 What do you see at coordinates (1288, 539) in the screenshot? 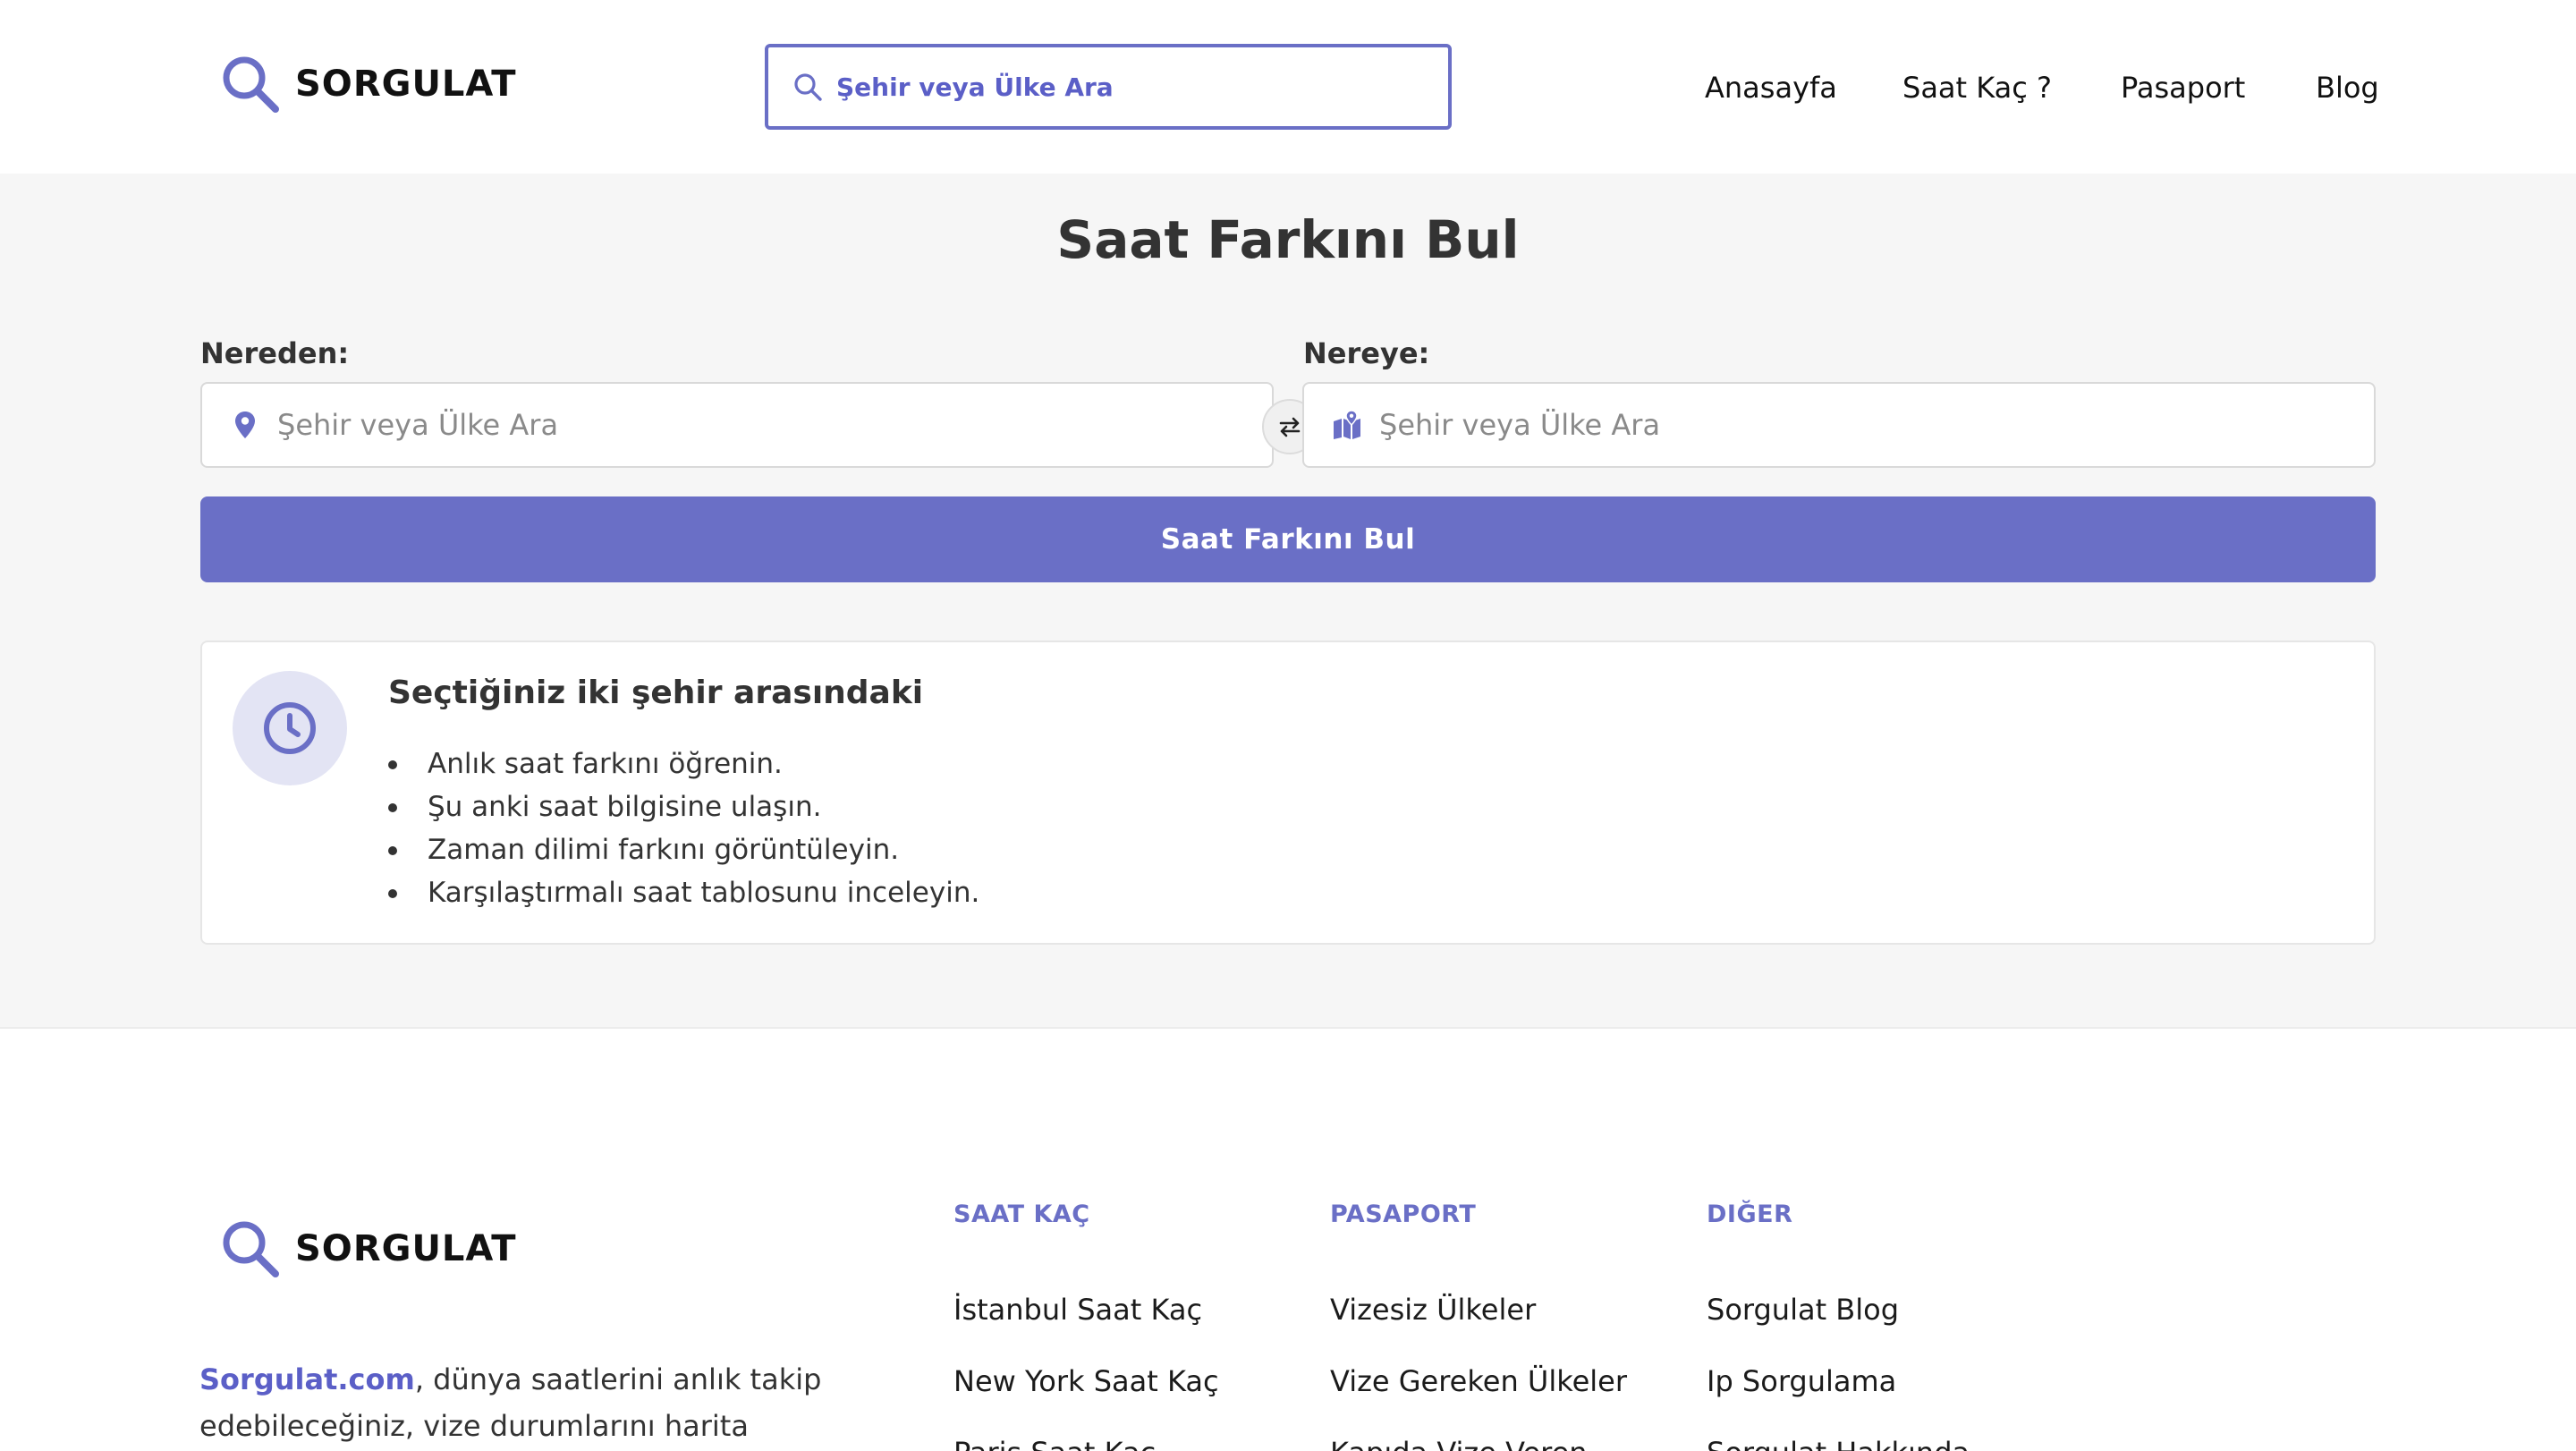
I see `find-time-difference-button: Saat Farkını Bul` at bounding box center [1288, 539].